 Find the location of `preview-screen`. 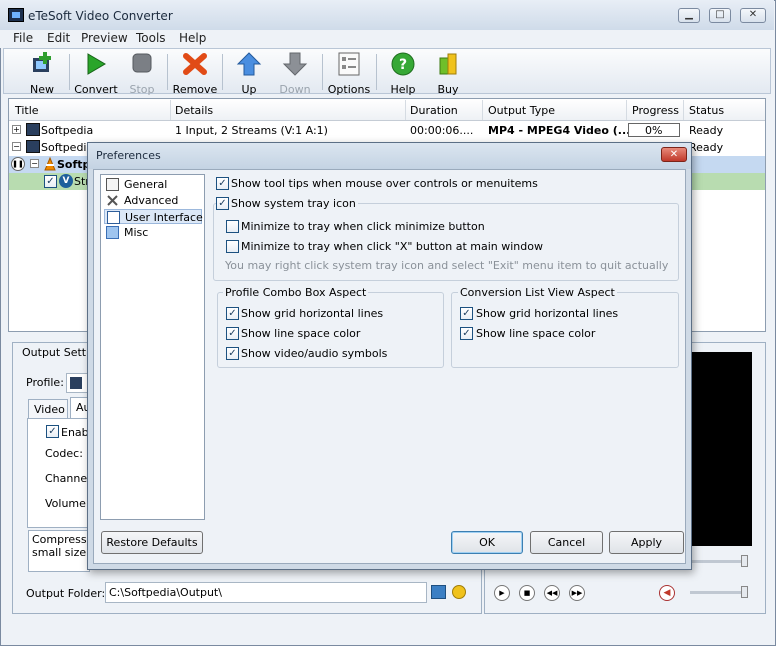

preview-screen is located at coordinates (719, 449).